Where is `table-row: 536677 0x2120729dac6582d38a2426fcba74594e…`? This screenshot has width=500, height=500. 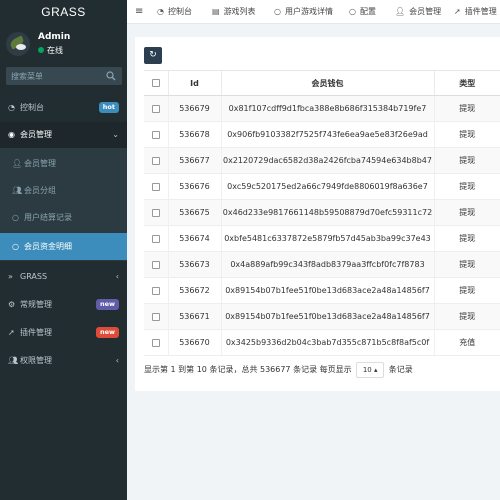 table-row: 536677 0x2120729dac6582d38a2426fcba74594e… is located at coordinates (322, 160).